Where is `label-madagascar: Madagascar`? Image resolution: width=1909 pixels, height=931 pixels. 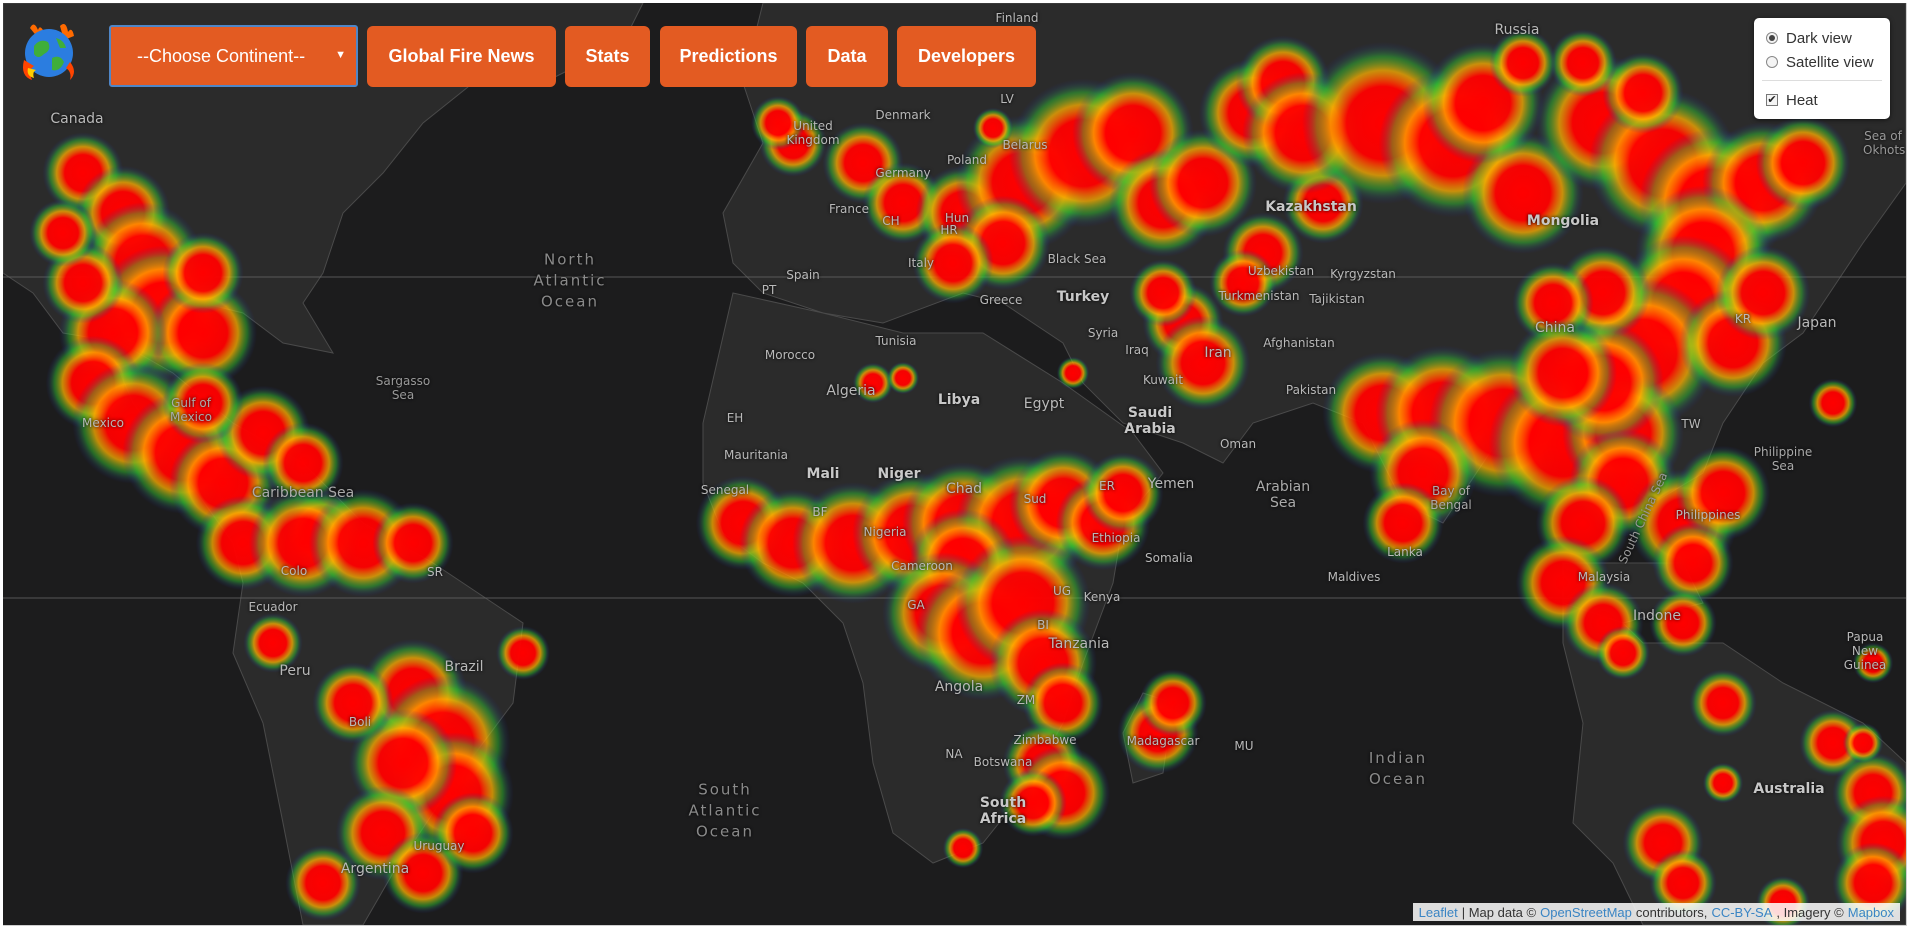
label-madagascar: Madagascar is located at coordinates (1163, 741).